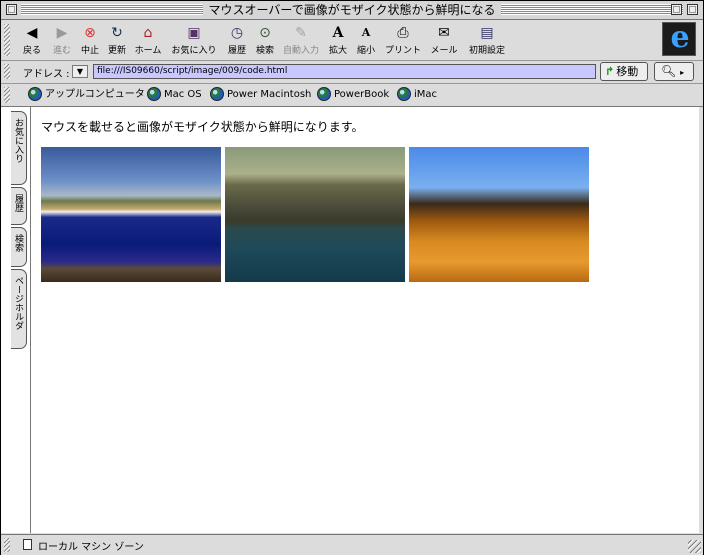 The height and width of the screenshot is (555, 704). Describe the element at coordinates (18, 303) in the screenshot. I see `tab-page-holder-label: ページホルダ` at that location.